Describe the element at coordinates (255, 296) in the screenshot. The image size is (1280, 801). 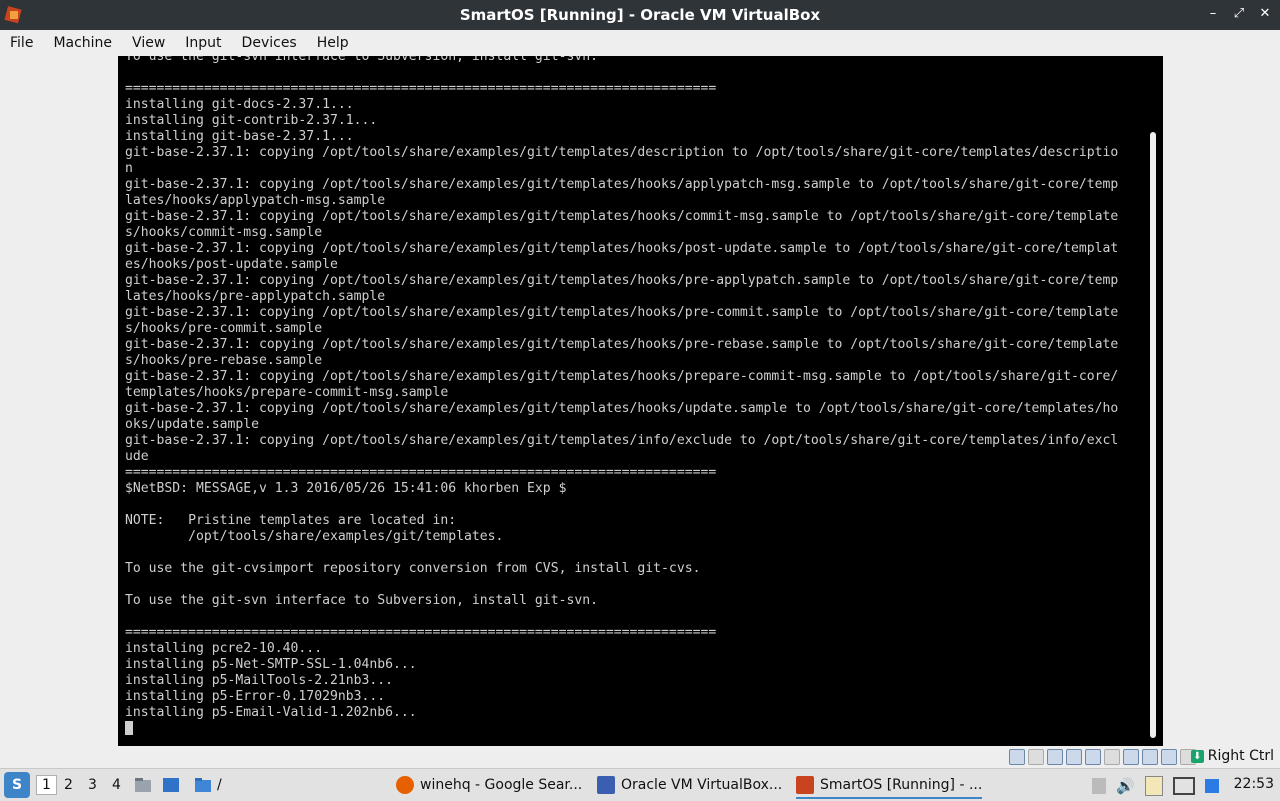
I see `terminal-line: lates/hooks/pre-applypatch.sample` at that location.